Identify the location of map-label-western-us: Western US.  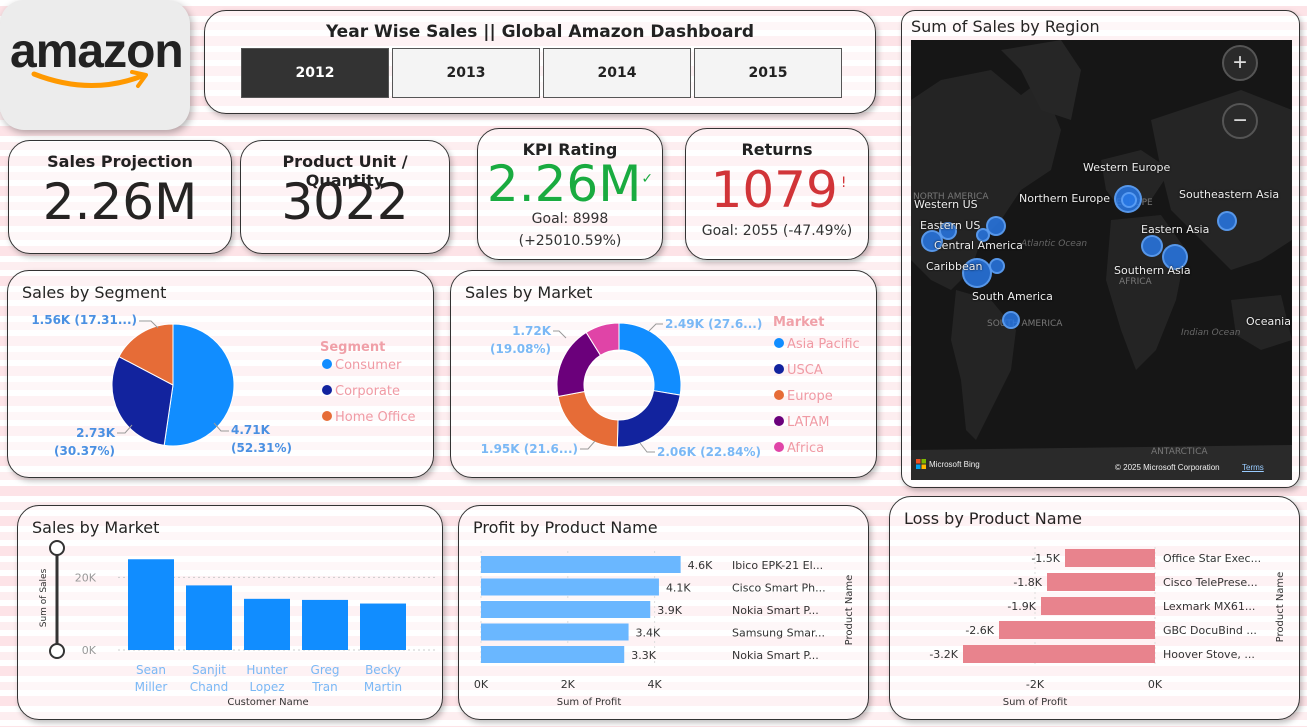
(946, 204).